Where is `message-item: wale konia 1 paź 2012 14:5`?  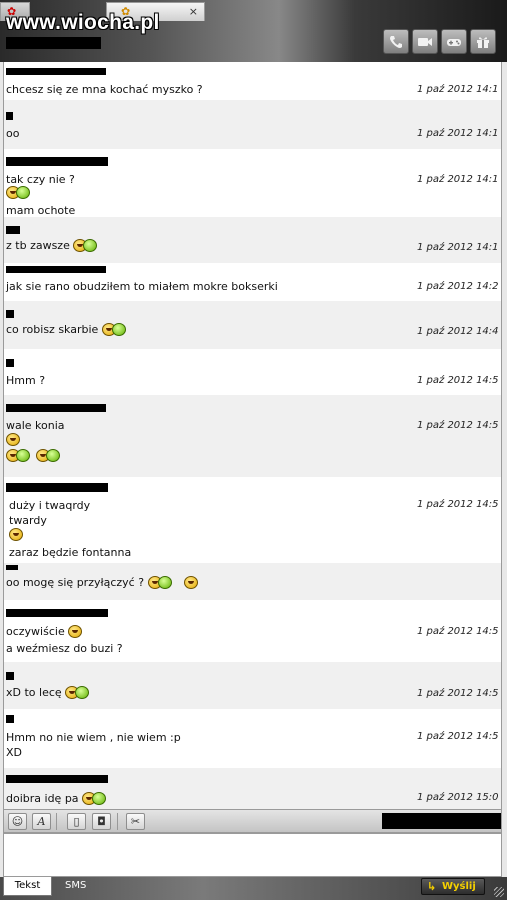 message-item: wale konia 1 paź 2012 14:5 is located at coordinates (252, 436).